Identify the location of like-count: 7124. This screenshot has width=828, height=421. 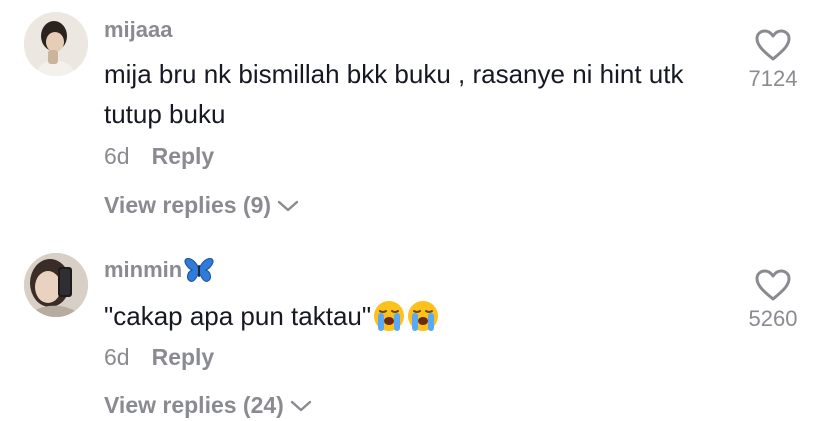
(773, 78).